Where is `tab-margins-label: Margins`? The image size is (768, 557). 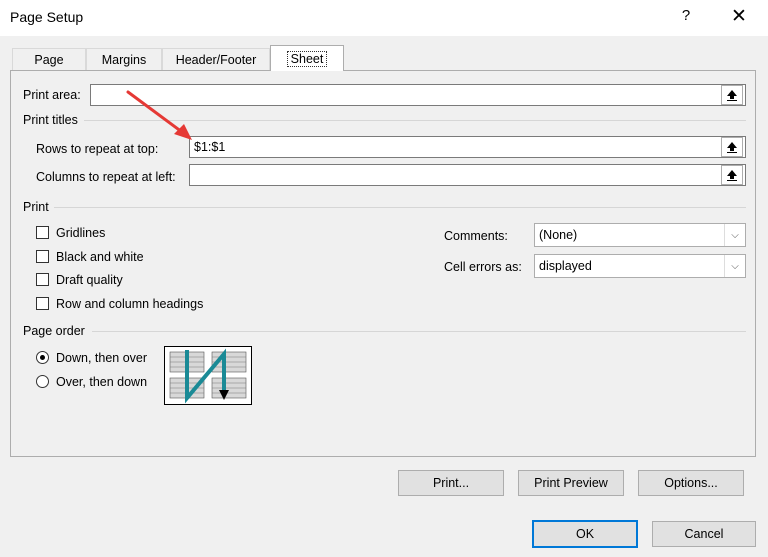
tab-margins-label: Margins is located at coordinates (124, 59).